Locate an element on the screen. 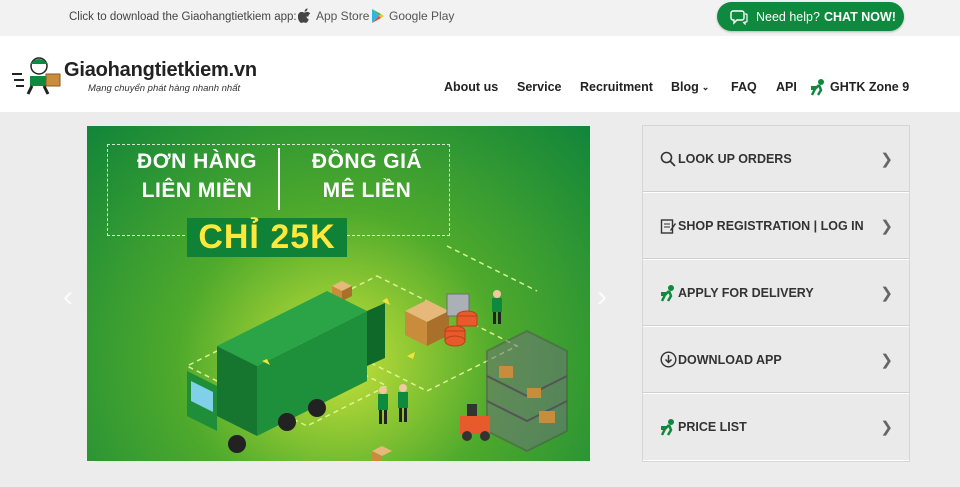  nav-faq: FAQ is located at coordinates (744, 87).